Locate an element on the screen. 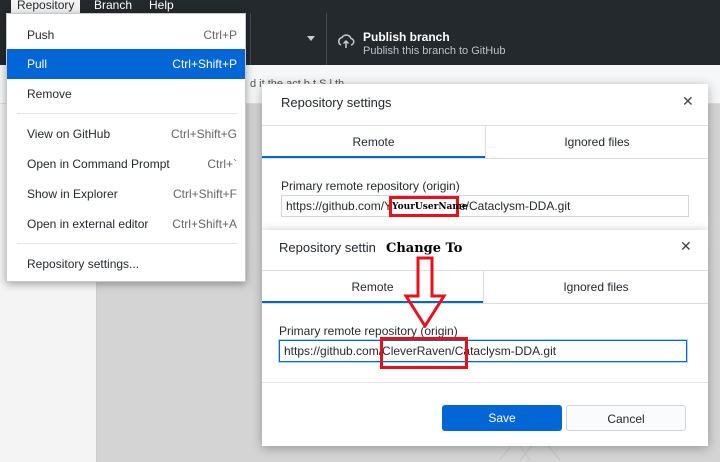 The height and width of the screenshot is (462, 720). menu-item-shortcut: Ctrl+P is located at coordinates (220, 35).